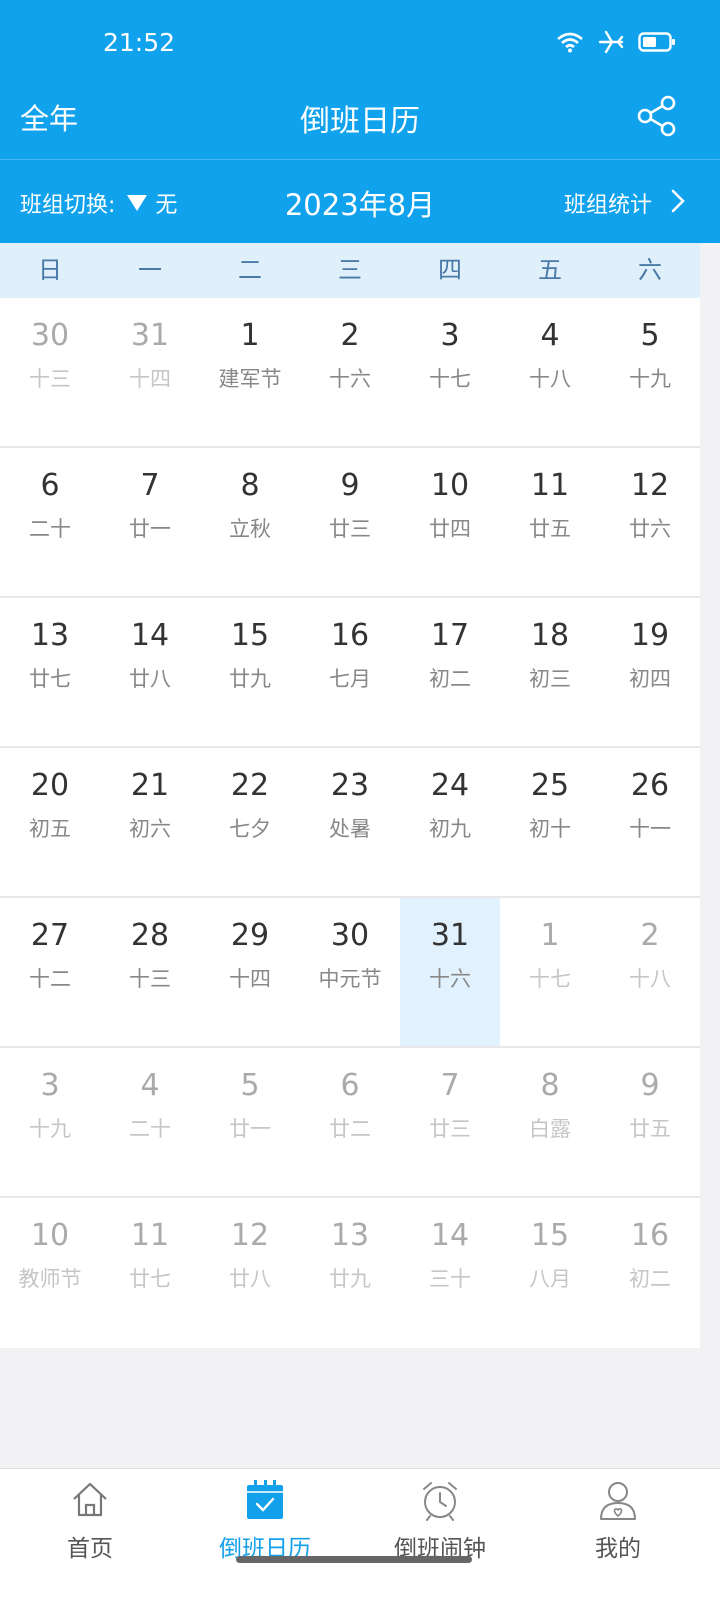  I want to click on day-number: 24, so click(450, 785).